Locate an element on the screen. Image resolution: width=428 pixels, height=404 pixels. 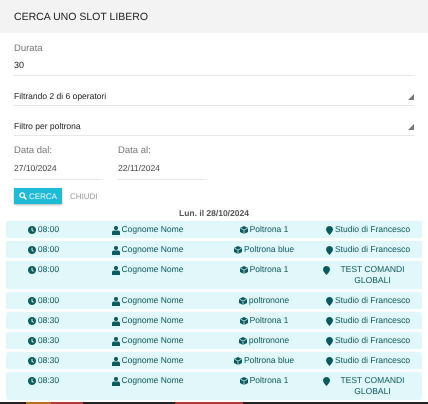
duration-field: 30 is located at coordinates (214, 65).